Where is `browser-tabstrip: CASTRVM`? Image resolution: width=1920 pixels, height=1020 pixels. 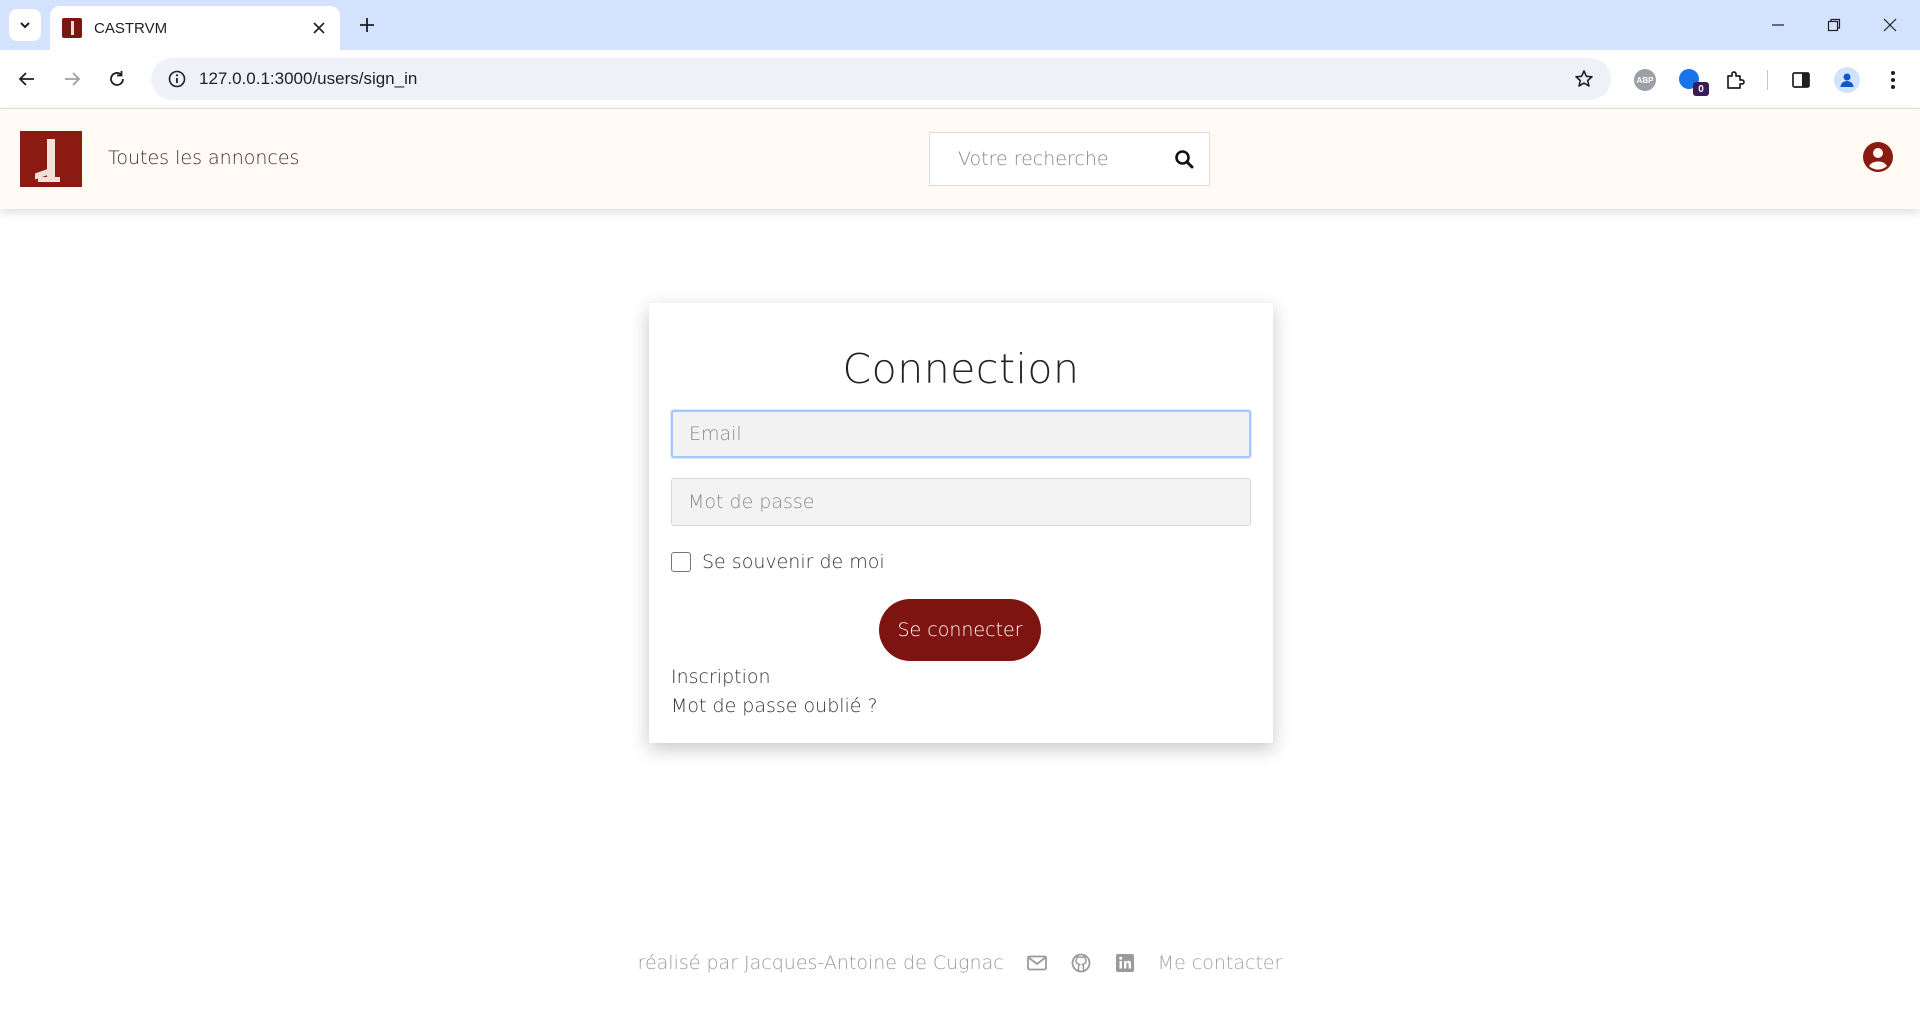
browser-tabstrip: CASTRVM is located at coordinates (960, 25).